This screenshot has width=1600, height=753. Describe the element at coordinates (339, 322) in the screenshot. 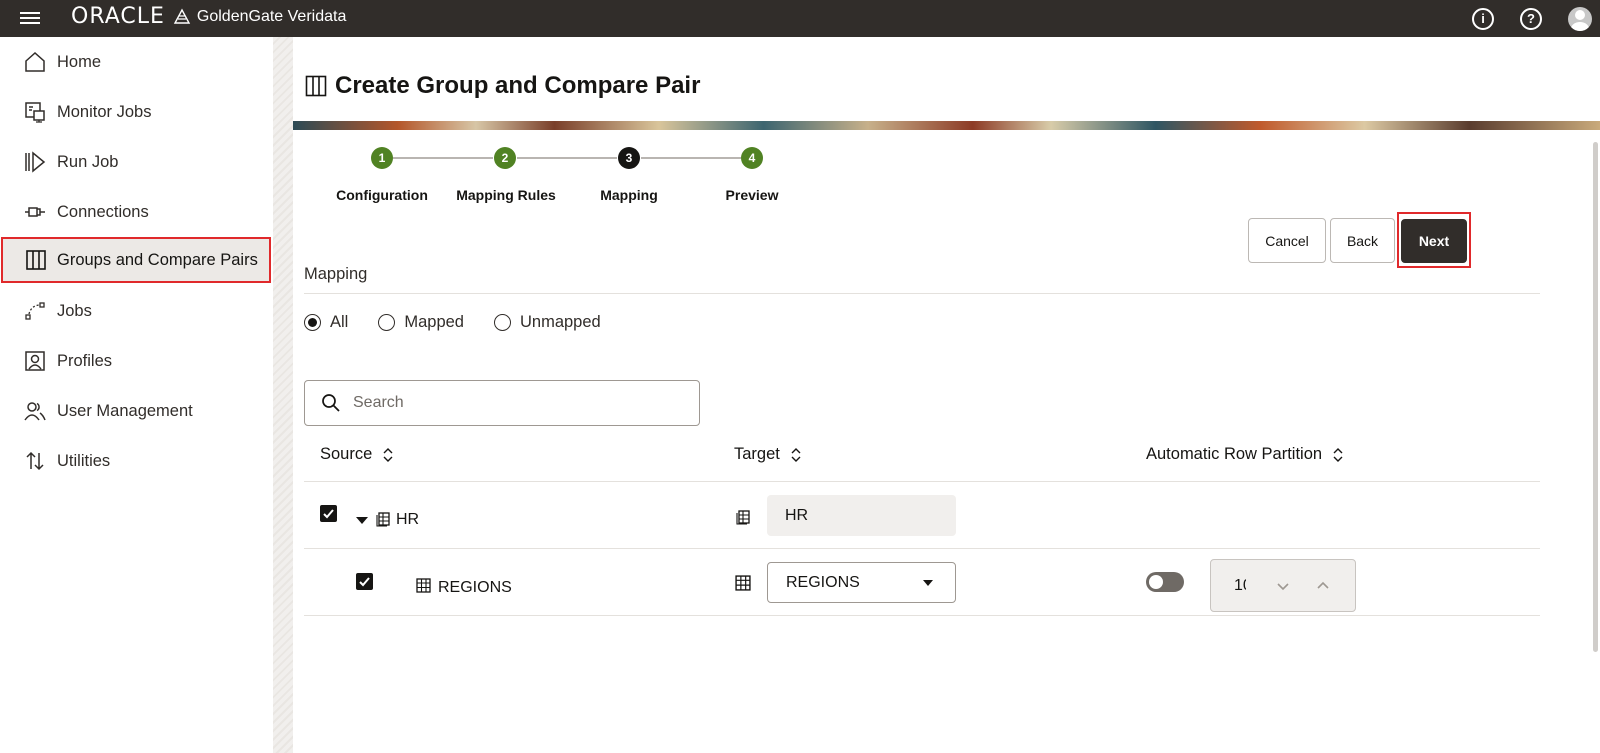

I see `filter-label: All` at that location.